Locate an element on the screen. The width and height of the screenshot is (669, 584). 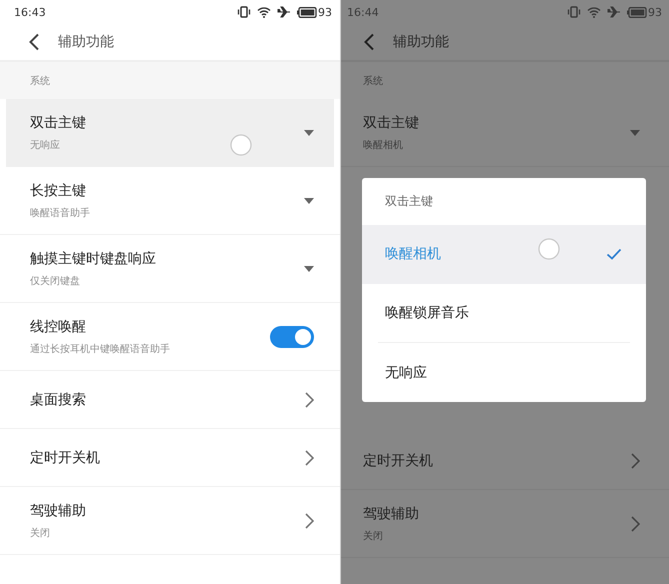
settings-row: 驾驶辅助 关闭 is located at coordinates (505, 524).